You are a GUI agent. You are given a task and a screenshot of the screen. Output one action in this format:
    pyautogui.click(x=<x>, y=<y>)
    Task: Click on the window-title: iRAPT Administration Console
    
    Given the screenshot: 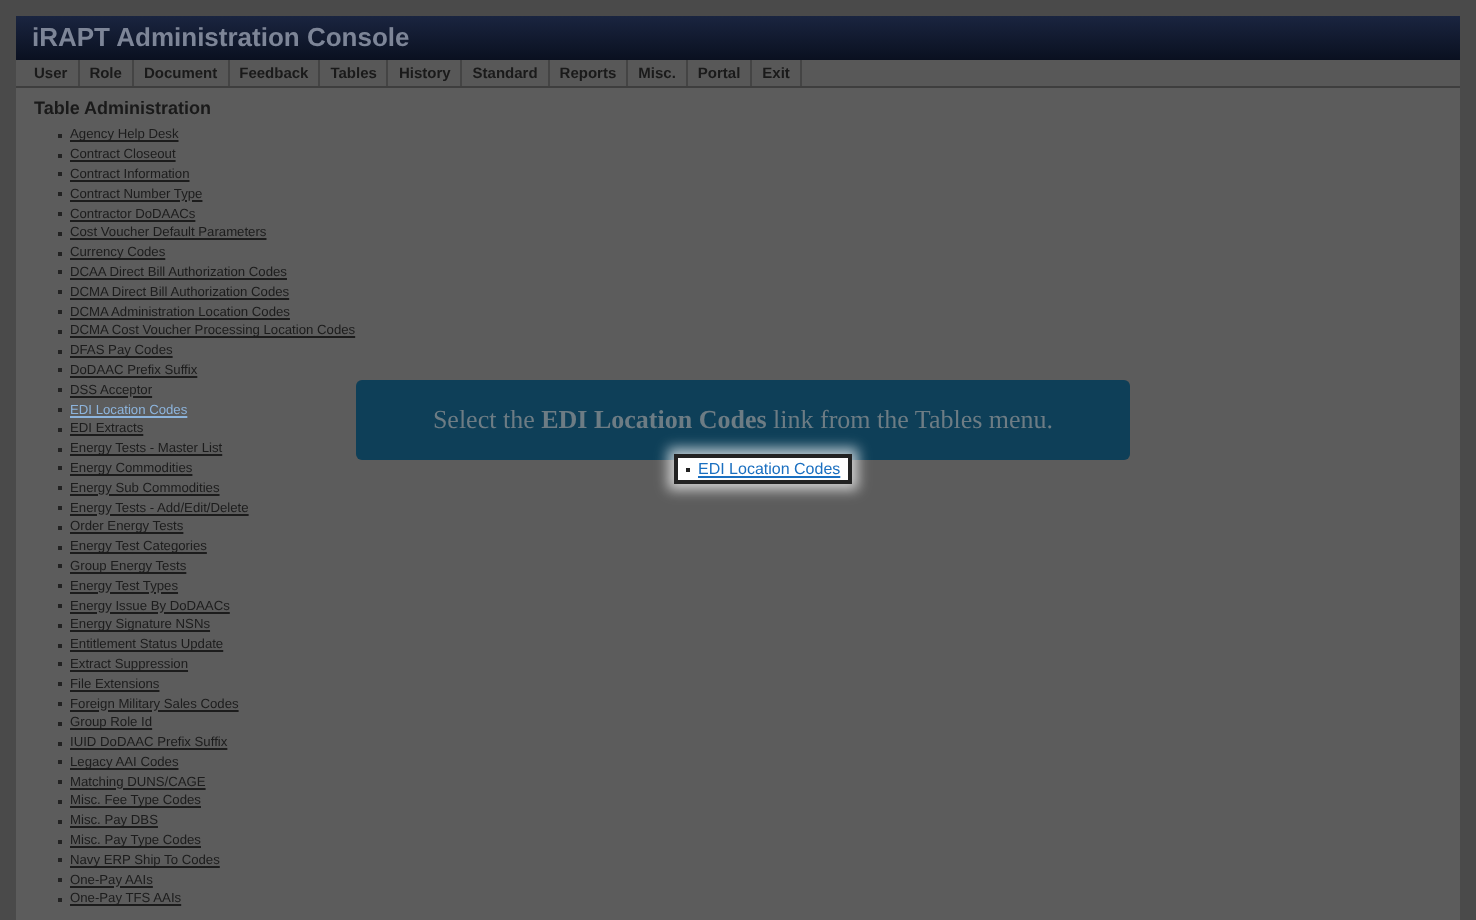 What is the action you would take?
    pyautogui.click(x=221, y=38)
    